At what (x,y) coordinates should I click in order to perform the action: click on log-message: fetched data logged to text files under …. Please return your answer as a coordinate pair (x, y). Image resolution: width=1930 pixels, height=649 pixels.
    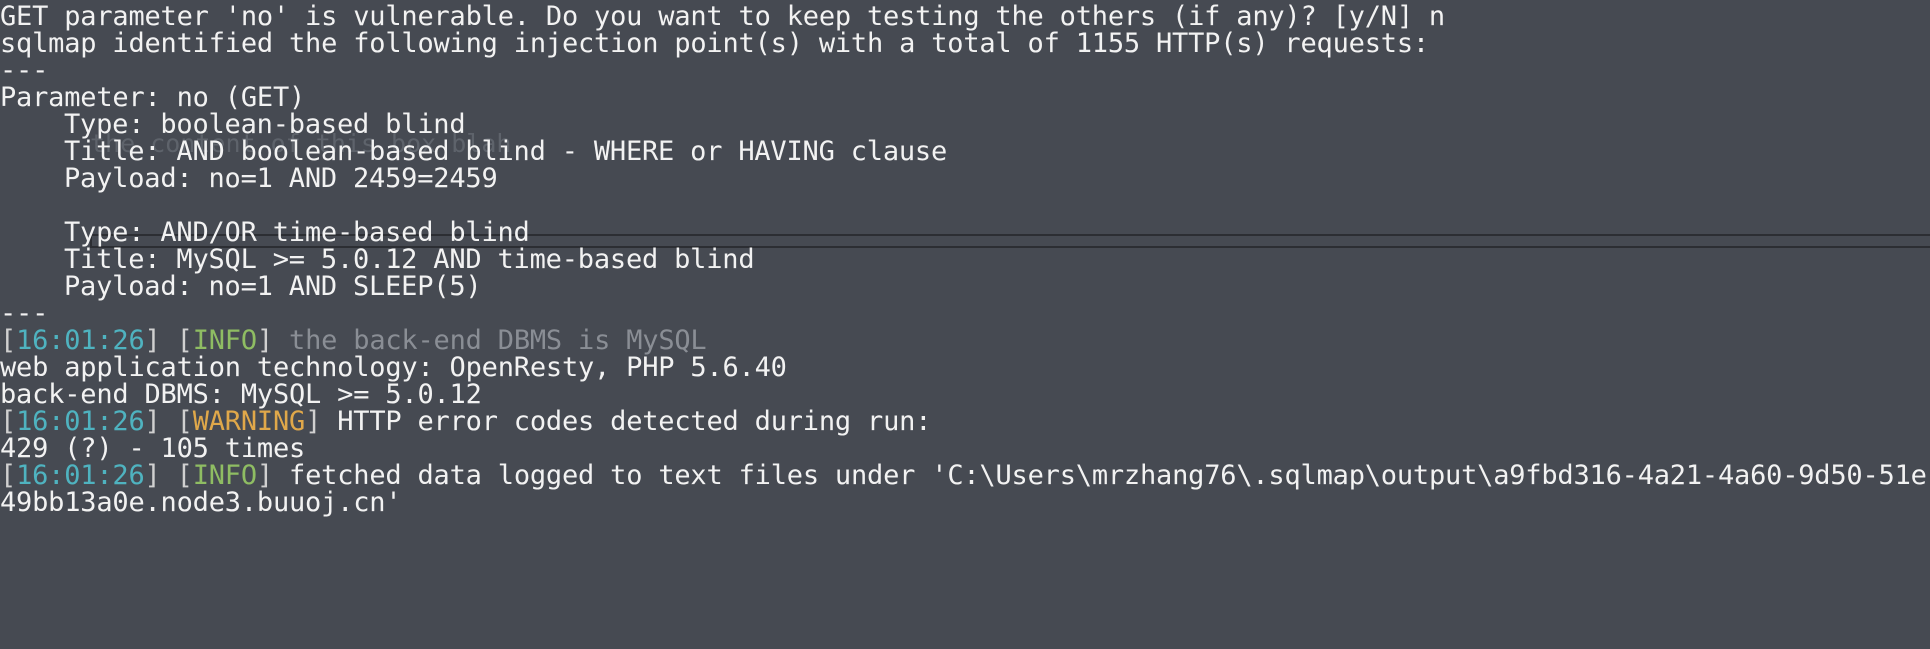
    Looking at the image, I should click on (1108, 475).